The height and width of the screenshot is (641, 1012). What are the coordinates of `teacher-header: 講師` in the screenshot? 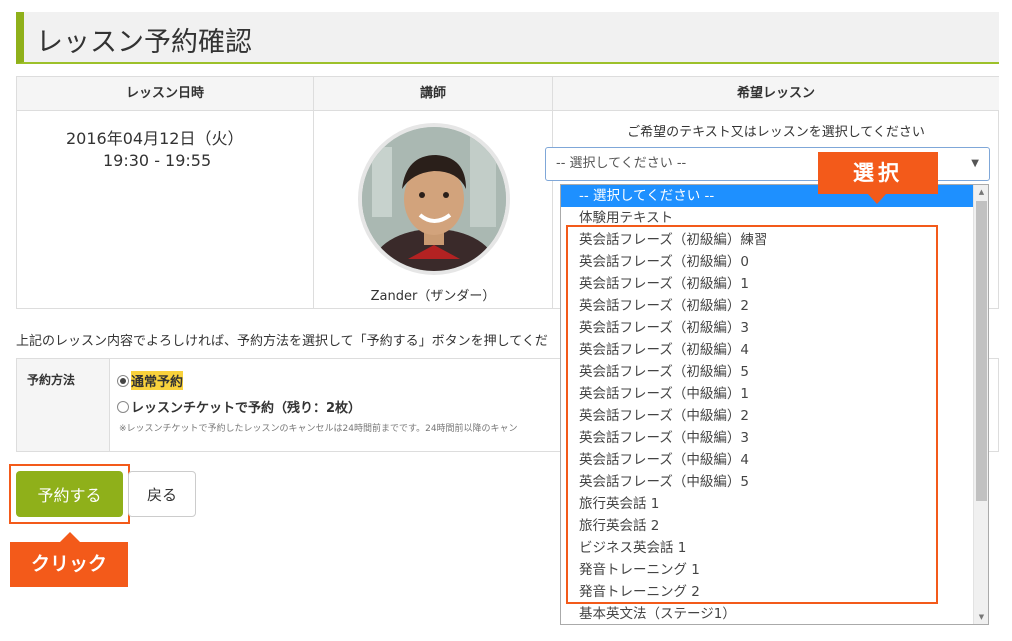 It's located at (433, 94).